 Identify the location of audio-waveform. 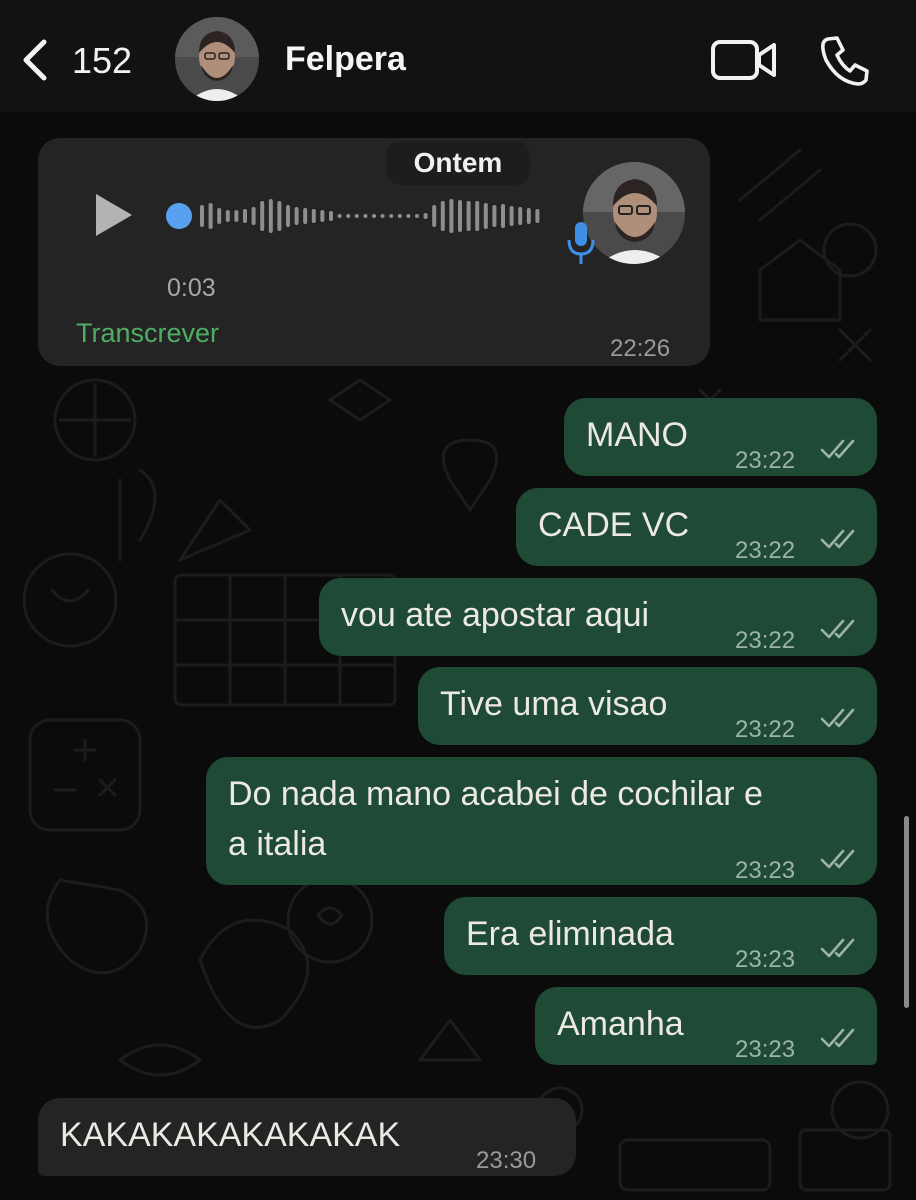
(356, 216).